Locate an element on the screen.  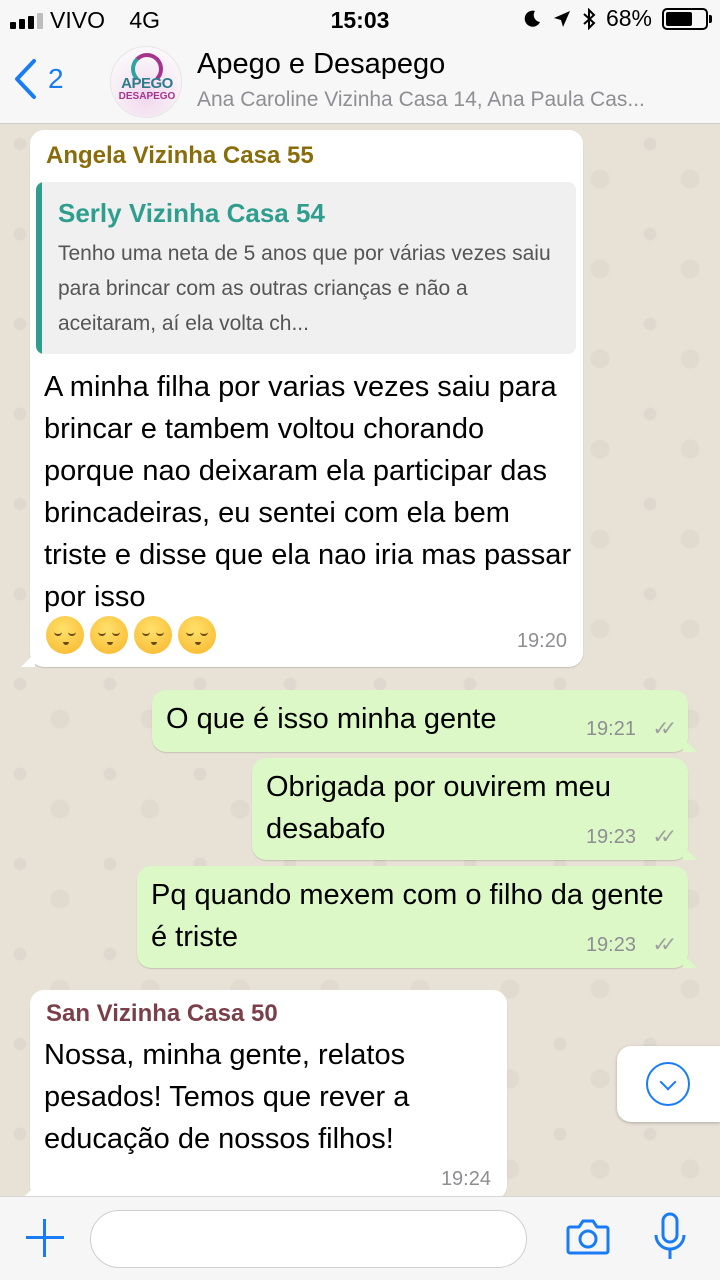
attach-button is located at coordinates (45, 1238).